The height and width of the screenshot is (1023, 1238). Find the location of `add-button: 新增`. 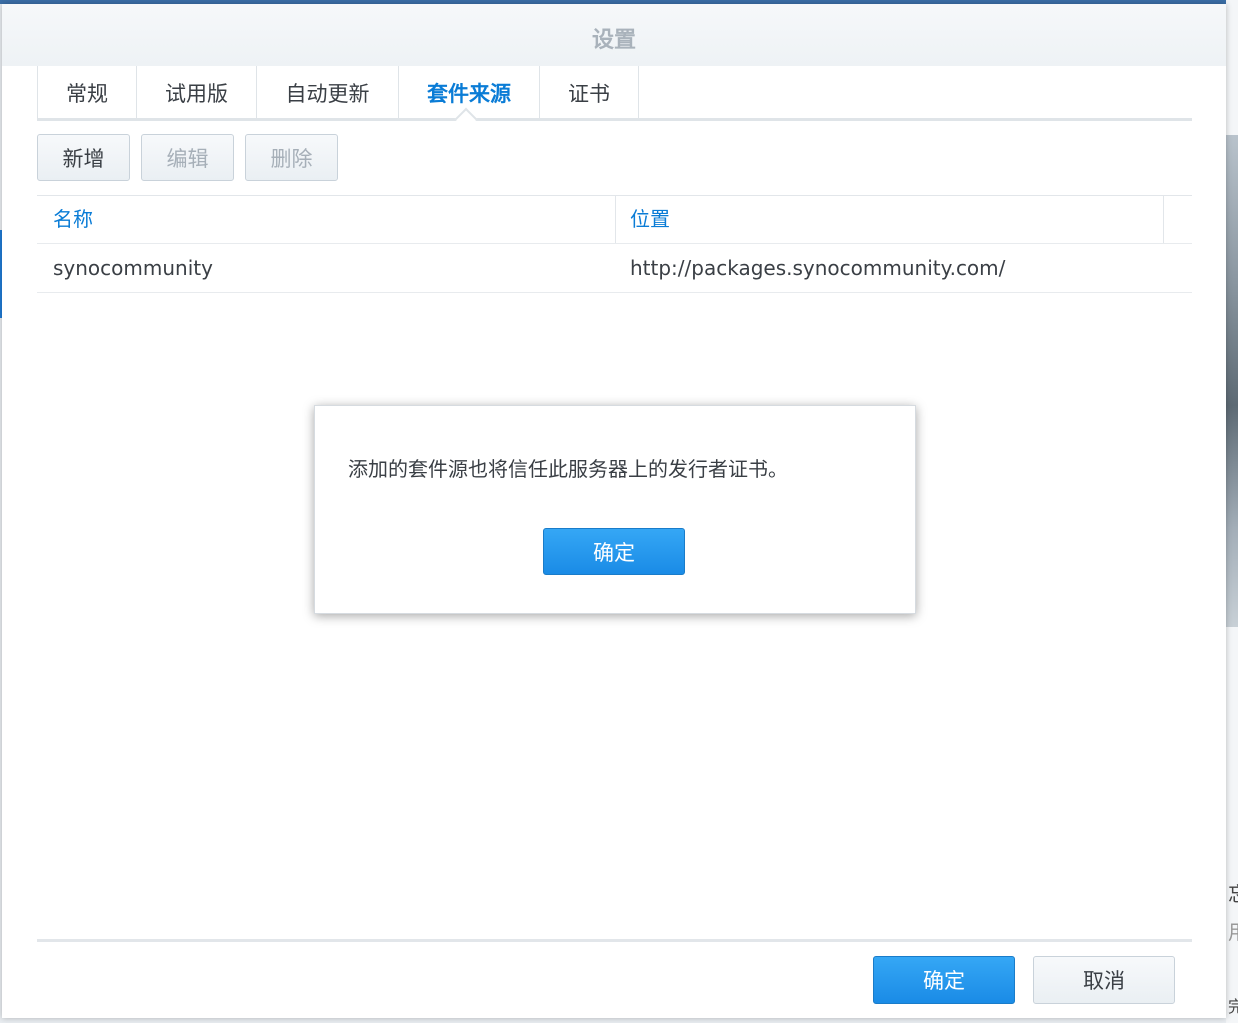

add-button: 新增 is located at coordinates (83, 157).